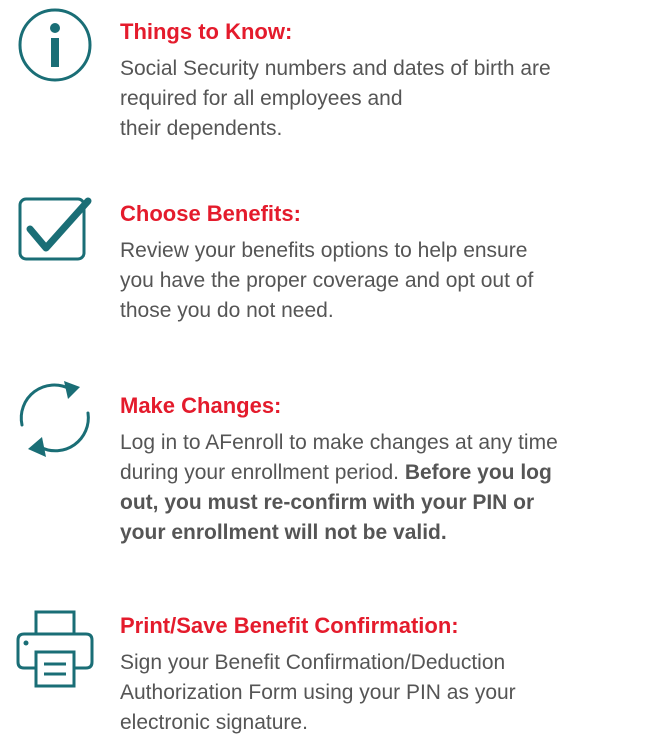 The image size is (654, 738). I want to click on body-line: their dependents., so click(201, 128).